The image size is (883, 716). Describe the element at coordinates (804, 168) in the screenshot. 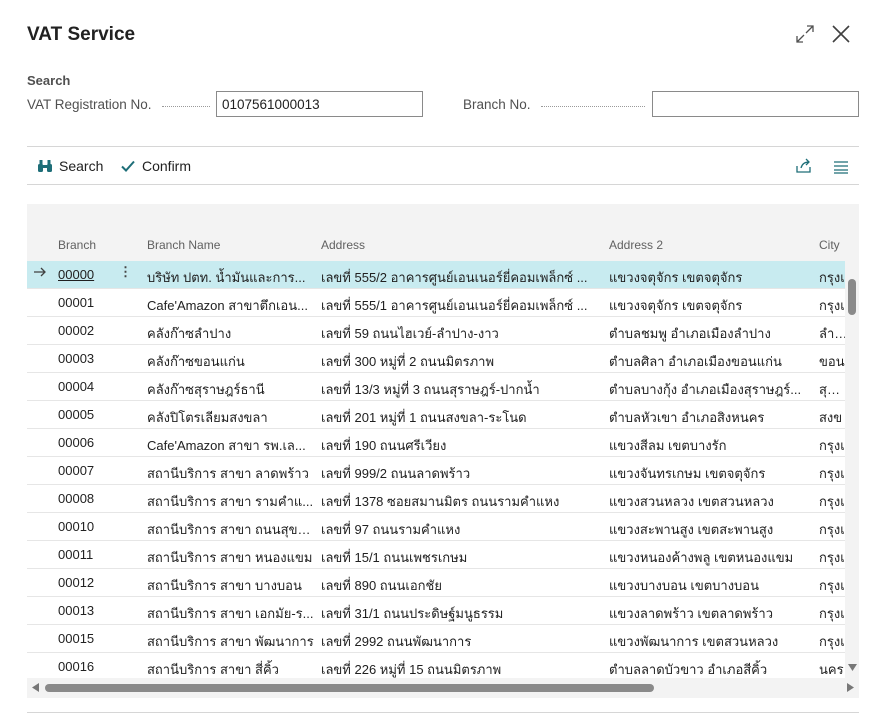

I see `share-icon` at that location.